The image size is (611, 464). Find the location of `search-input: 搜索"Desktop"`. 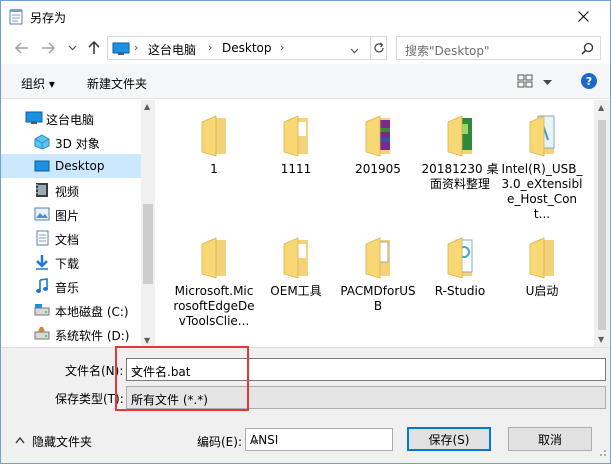

search-input: 搜索"Desktop" is located at coordinates (498, 48).